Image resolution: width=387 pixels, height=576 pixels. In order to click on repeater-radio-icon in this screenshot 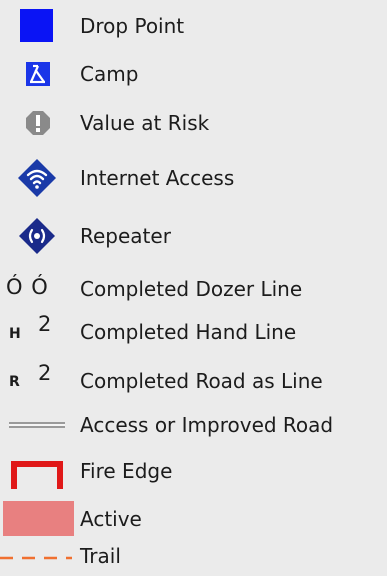, I will do `click(37, 236)`.